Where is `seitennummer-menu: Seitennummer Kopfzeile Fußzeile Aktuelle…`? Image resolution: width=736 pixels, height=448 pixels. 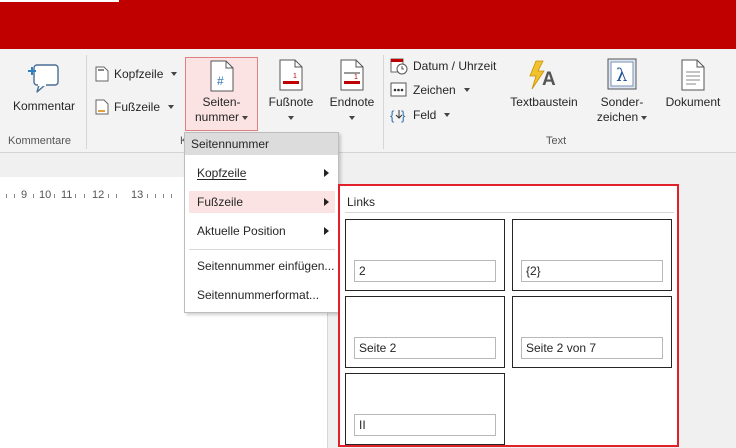 seitennummer-menu: Seitennummer Kopfzeile Fußzeile Aktuelle… is located at coordinates (261, 222).